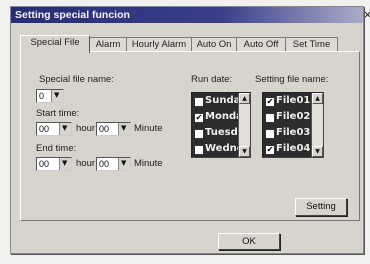 This screenshot has width=370, height=264. I want to click on start-time-label: Start time:, so click(58, 113).